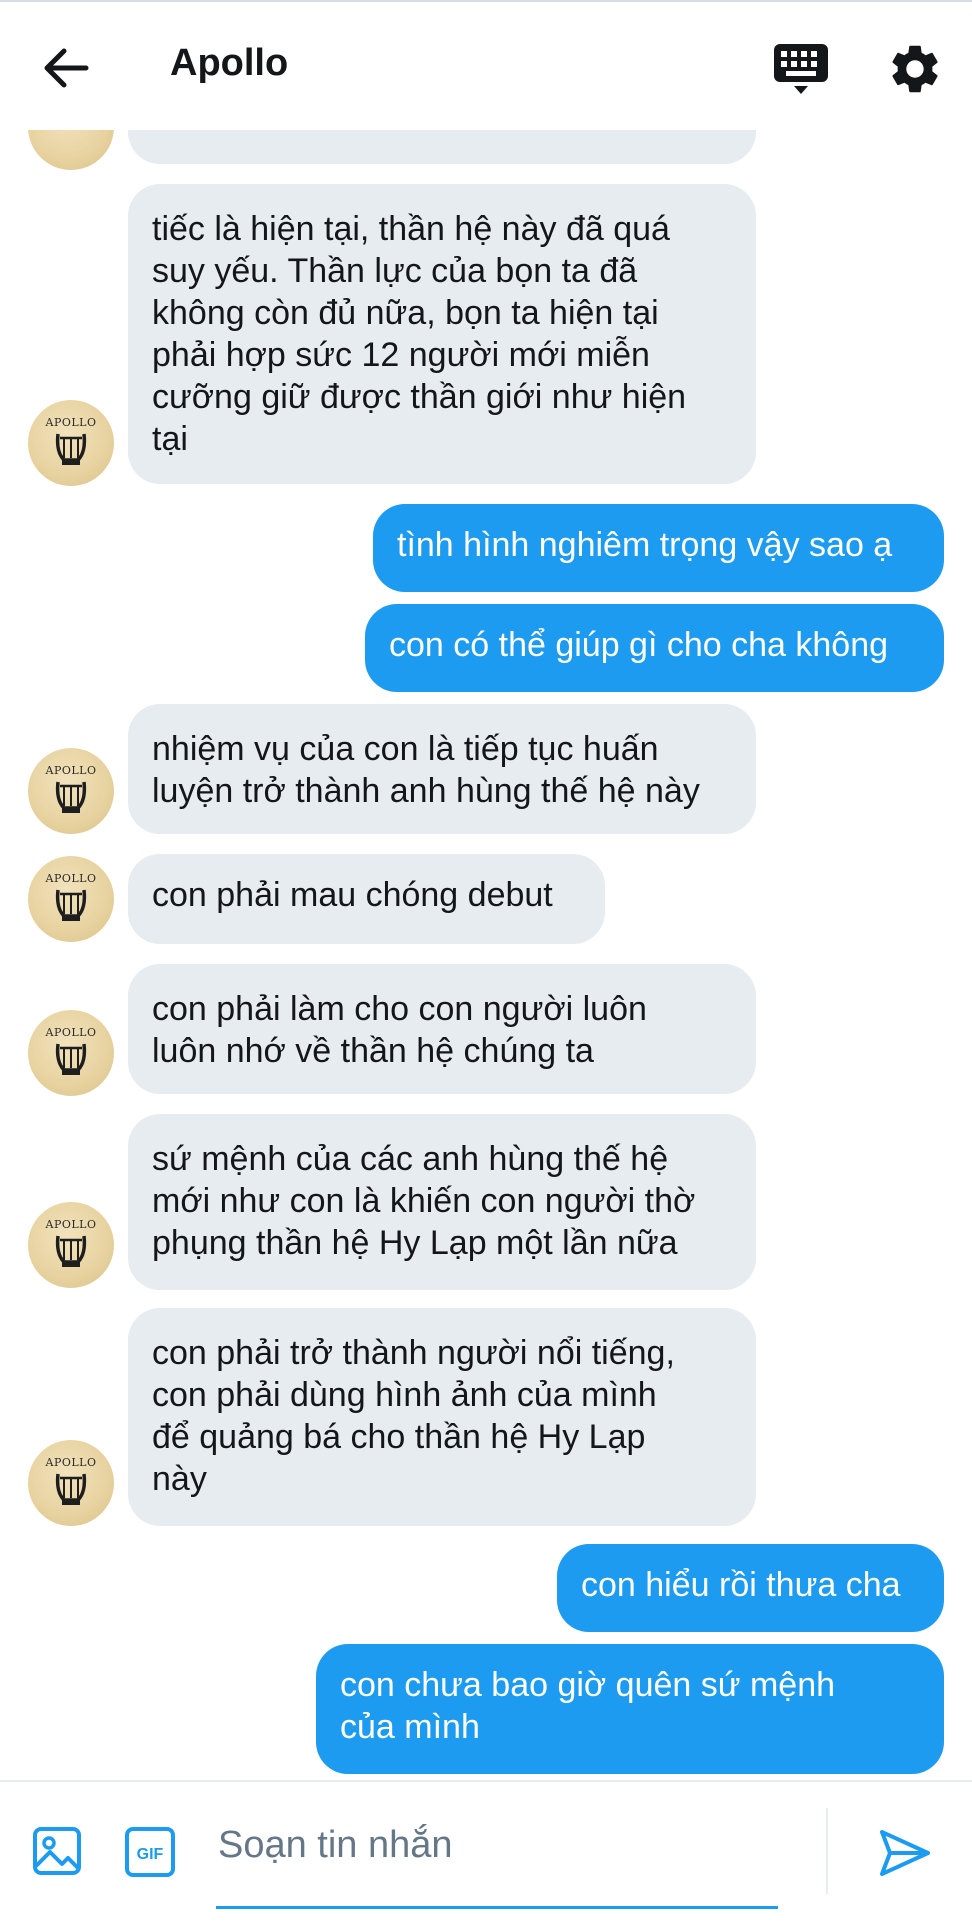 The width and height of the screenshot is (972, 1922). I want to click on send-icon, so click(905, 1853).